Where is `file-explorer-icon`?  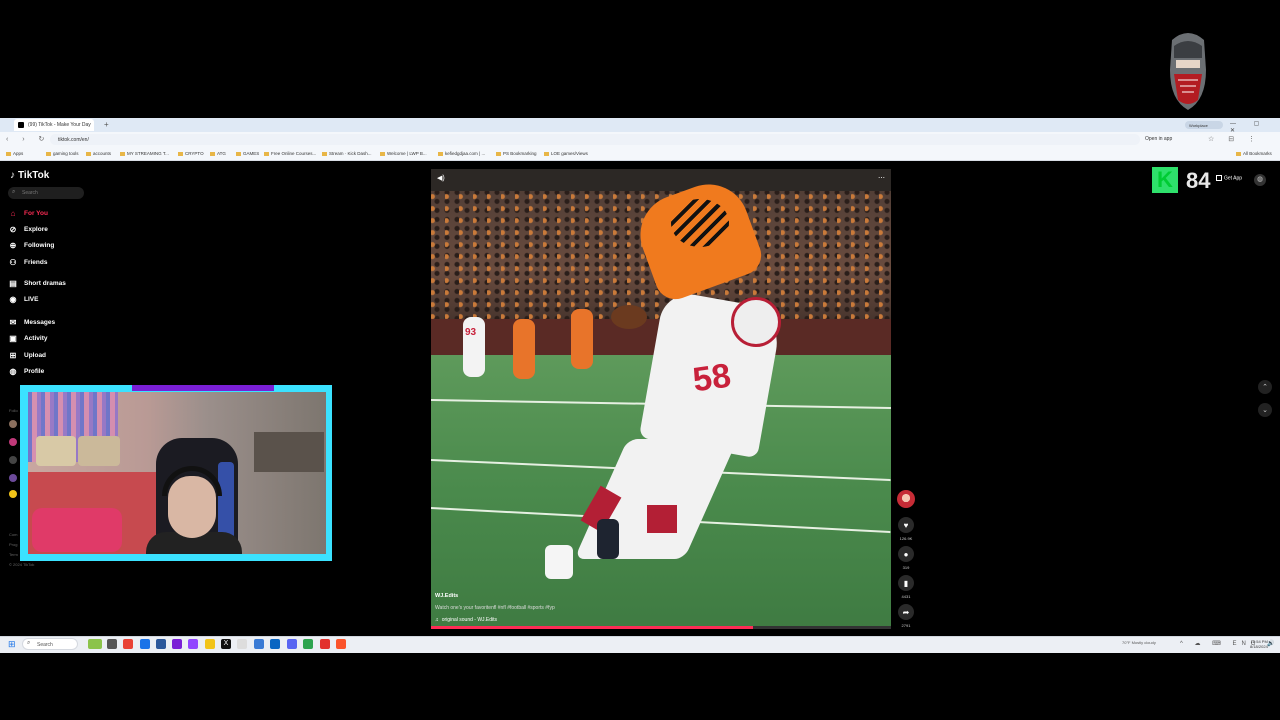 file-explorer-icon is located at coordinates (210, 644).